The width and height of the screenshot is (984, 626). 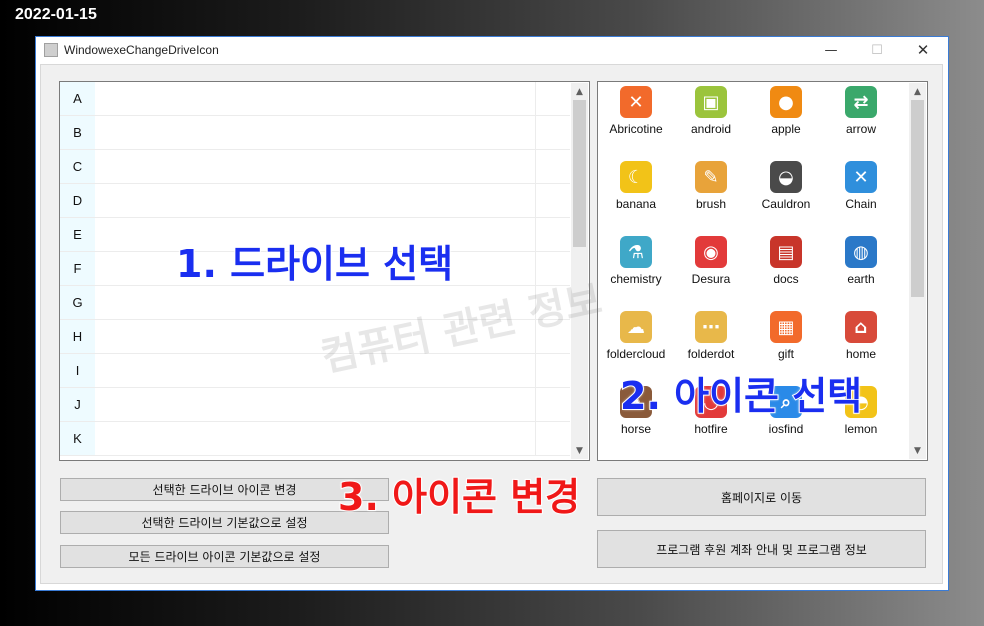 I want to click on icon-label: banana, so click(x=636, y=204).